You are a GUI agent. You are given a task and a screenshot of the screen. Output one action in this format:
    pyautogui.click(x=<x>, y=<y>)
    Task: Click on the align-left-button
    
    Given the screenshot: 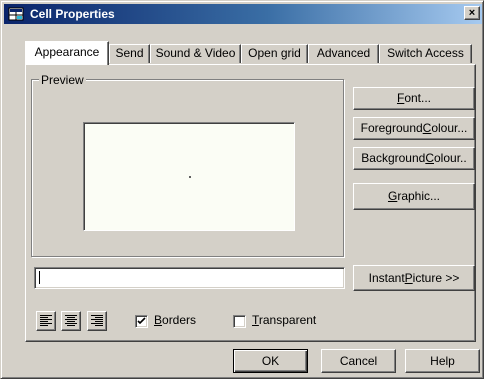 What is the action you would take?
    pyautogui.click(x=46, y=321)
    